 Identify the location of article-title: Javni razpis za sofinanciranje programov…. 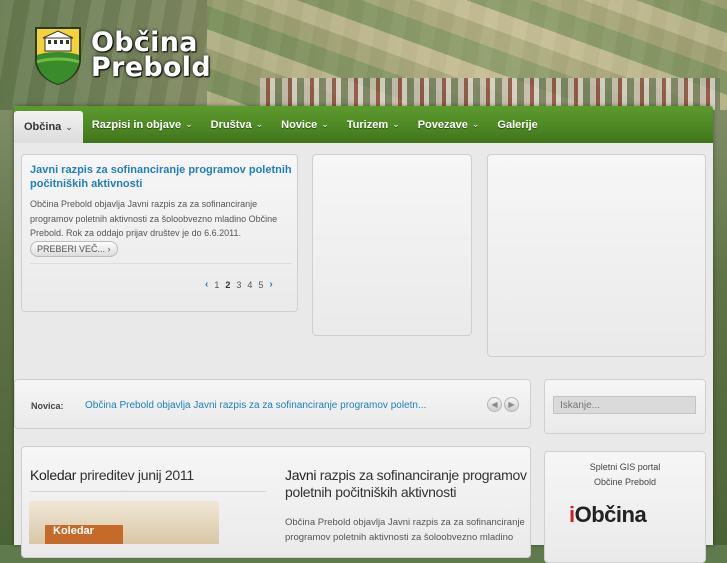
(407, 484).